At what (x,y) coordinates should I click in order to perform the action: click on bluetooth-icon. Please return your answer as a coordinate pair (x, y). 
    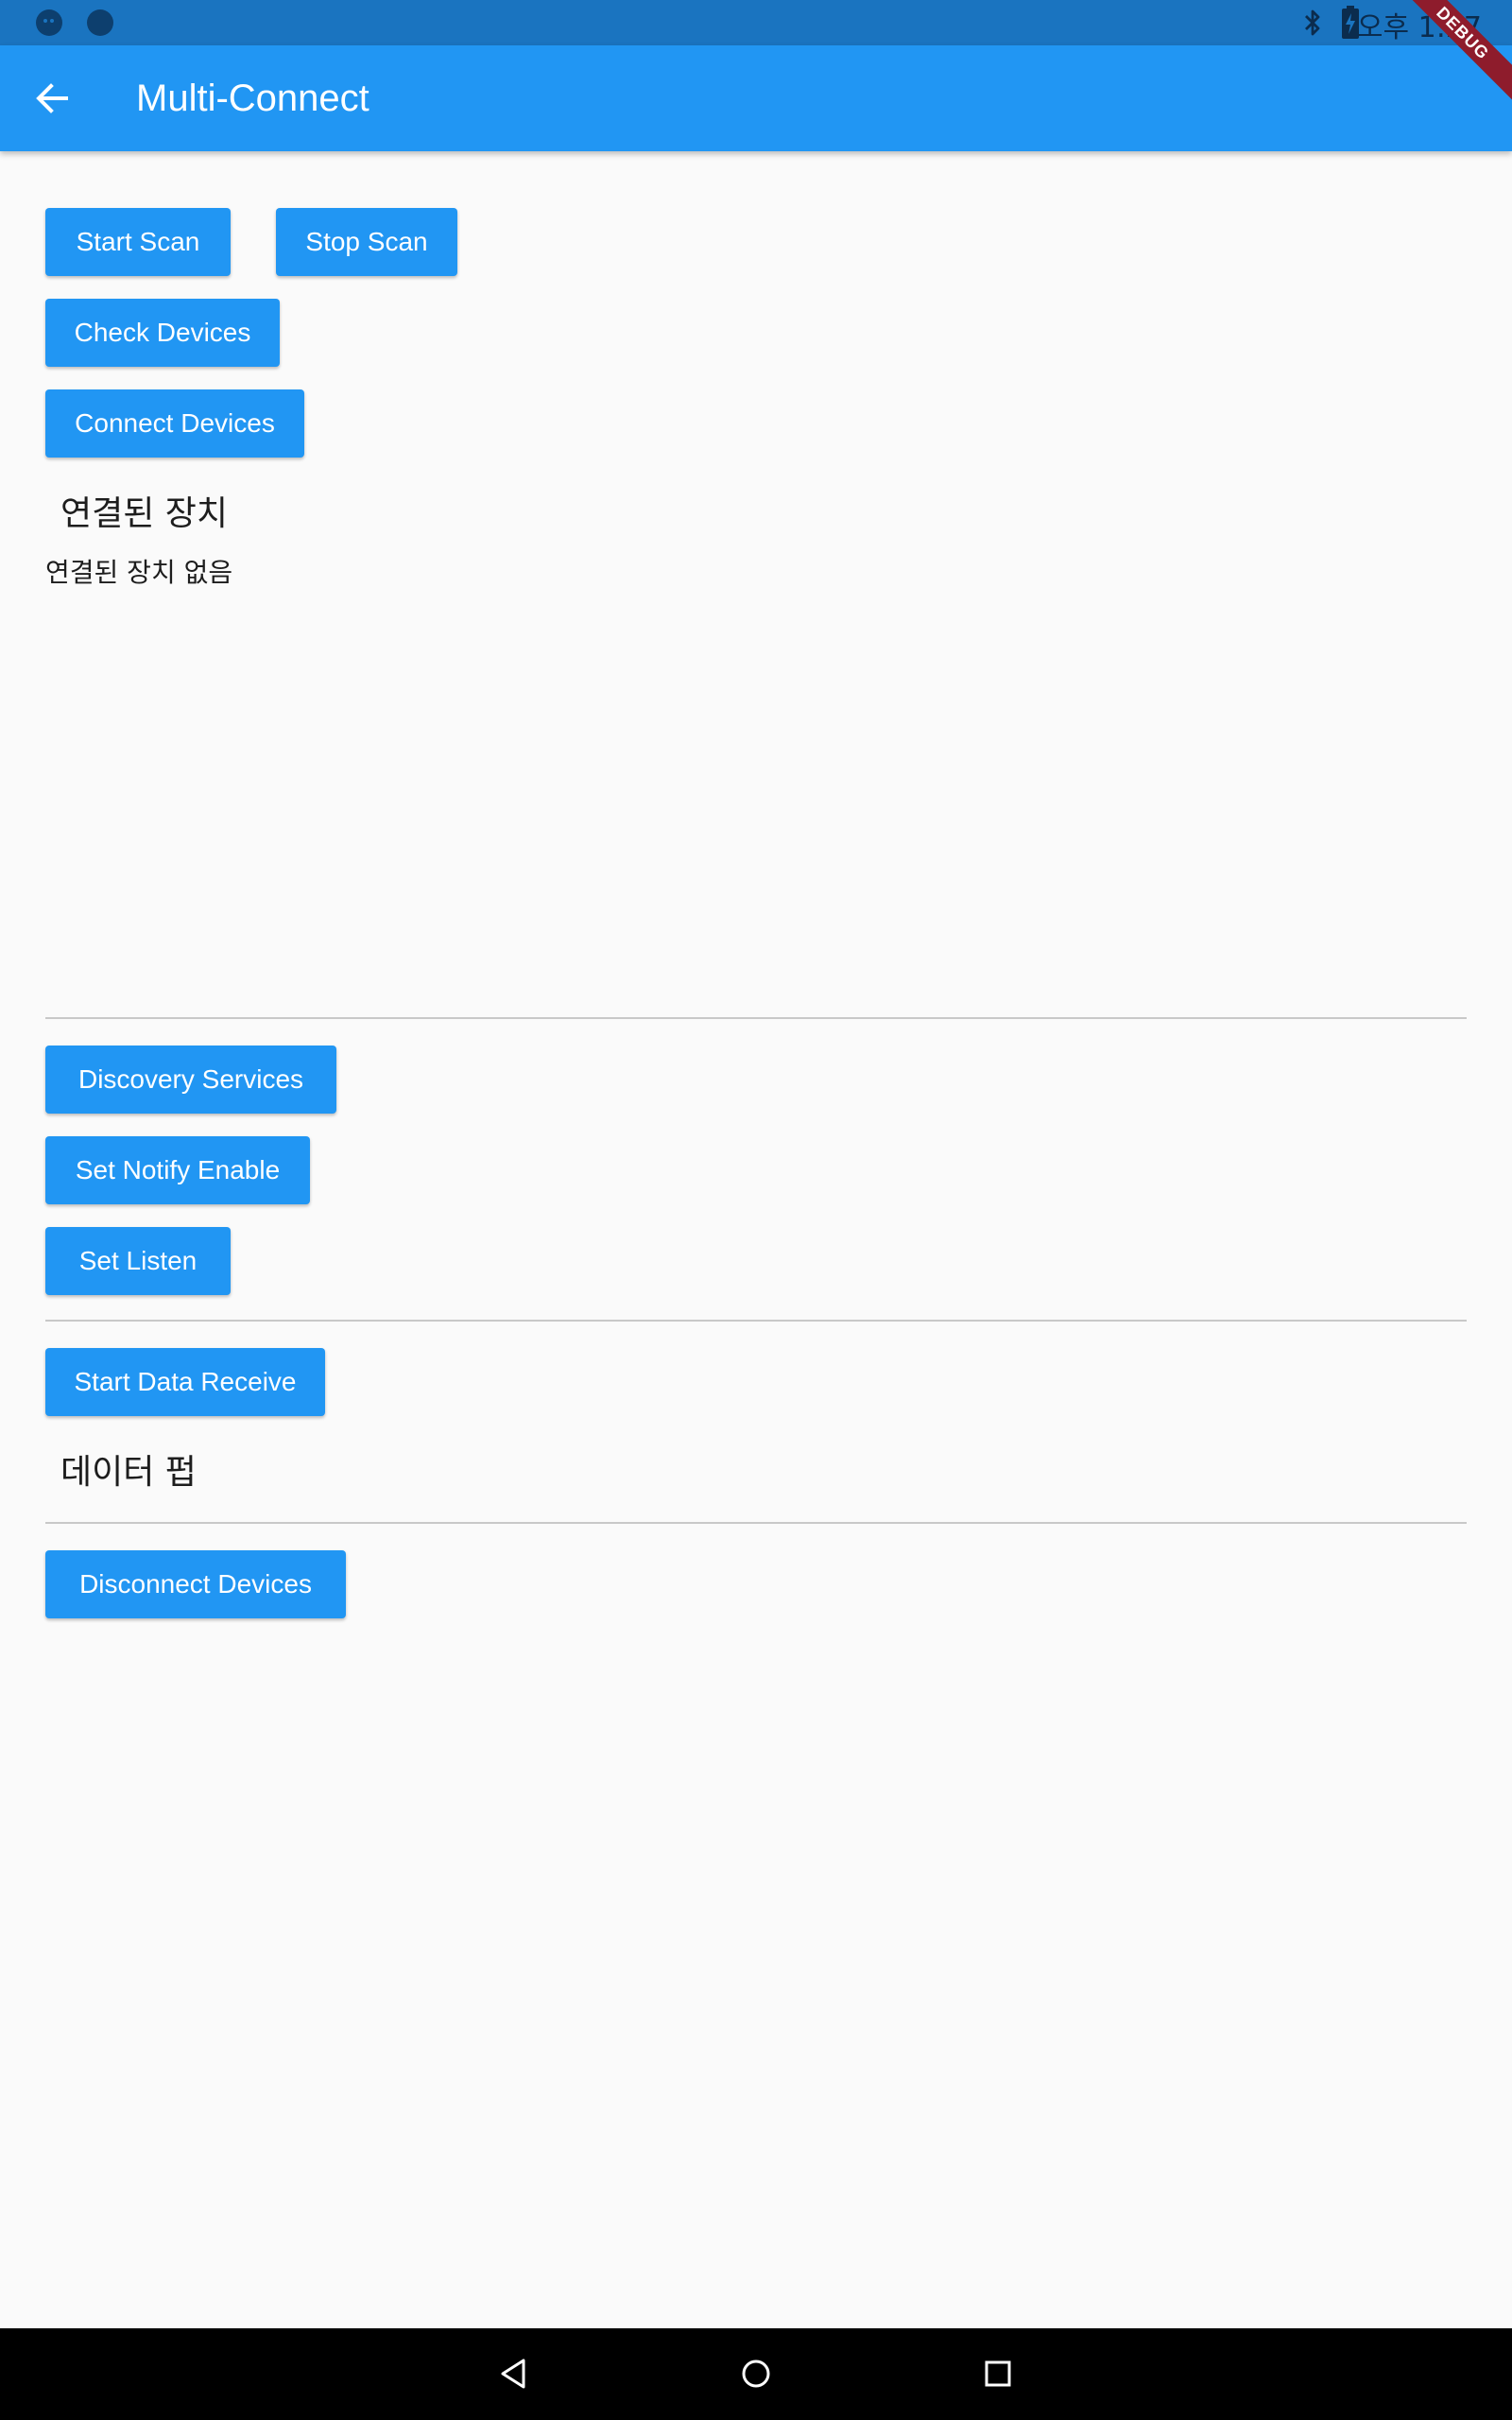
    Looking at the image, I should click on (1312, 22).